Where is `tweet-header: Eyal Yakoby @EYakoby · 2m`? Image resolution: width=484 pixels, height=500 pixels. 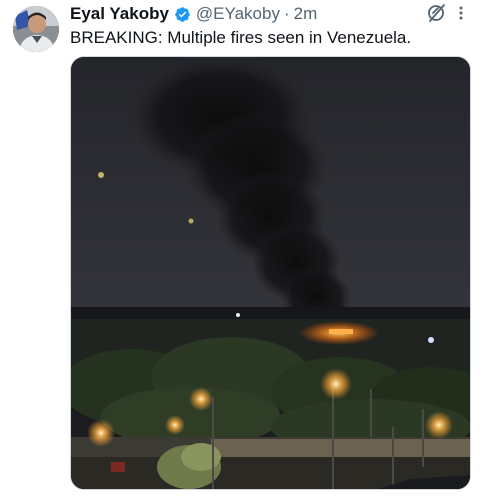 tweet-header: Eyal Yakoby @EYakoby · 2m is located at coordinates (271, 14).